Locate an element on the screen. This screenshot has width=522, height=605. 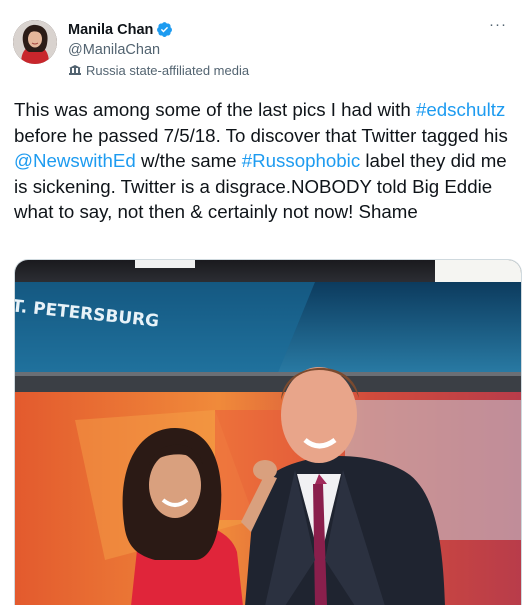
state-media-label-text: Russia state-affiliated media is located at coordinates (167, 70).